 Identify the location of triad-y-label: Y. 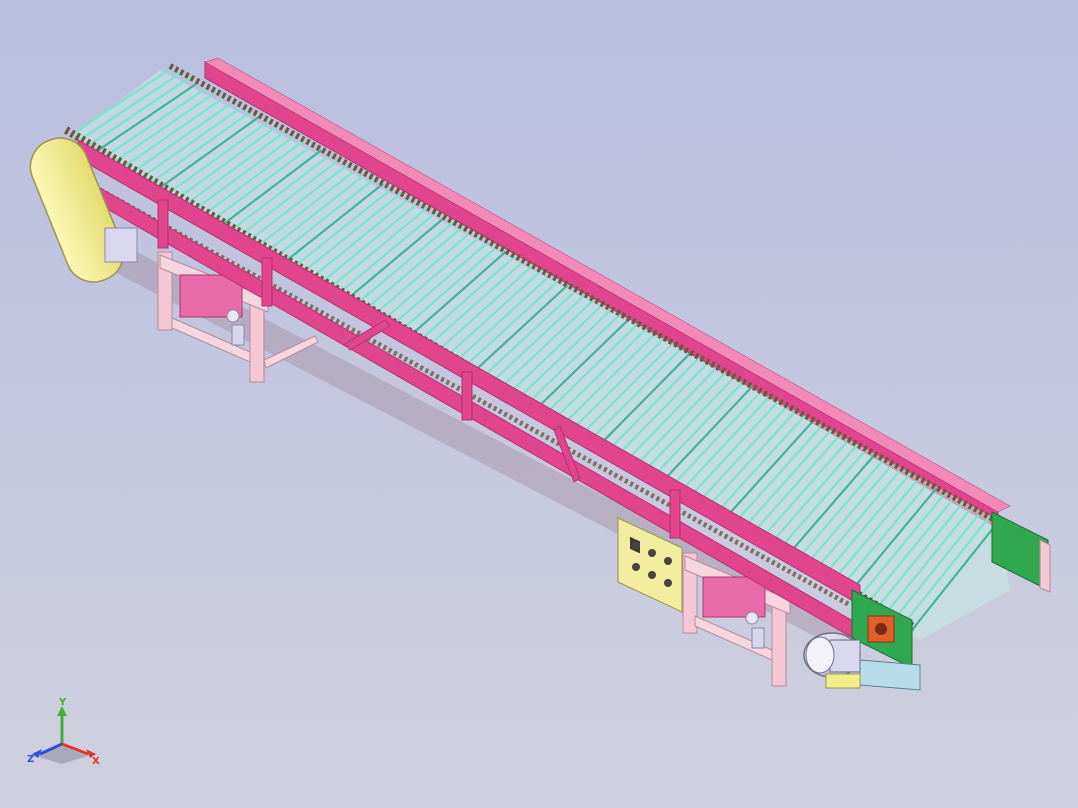
(62, 702).